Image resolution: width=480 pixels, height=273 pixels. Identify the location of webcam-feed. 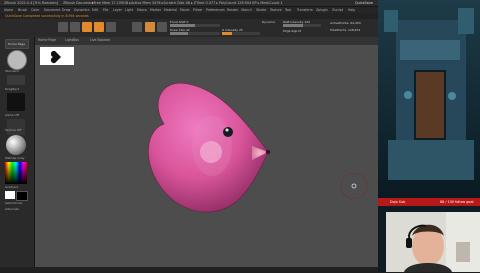
(433, 242).